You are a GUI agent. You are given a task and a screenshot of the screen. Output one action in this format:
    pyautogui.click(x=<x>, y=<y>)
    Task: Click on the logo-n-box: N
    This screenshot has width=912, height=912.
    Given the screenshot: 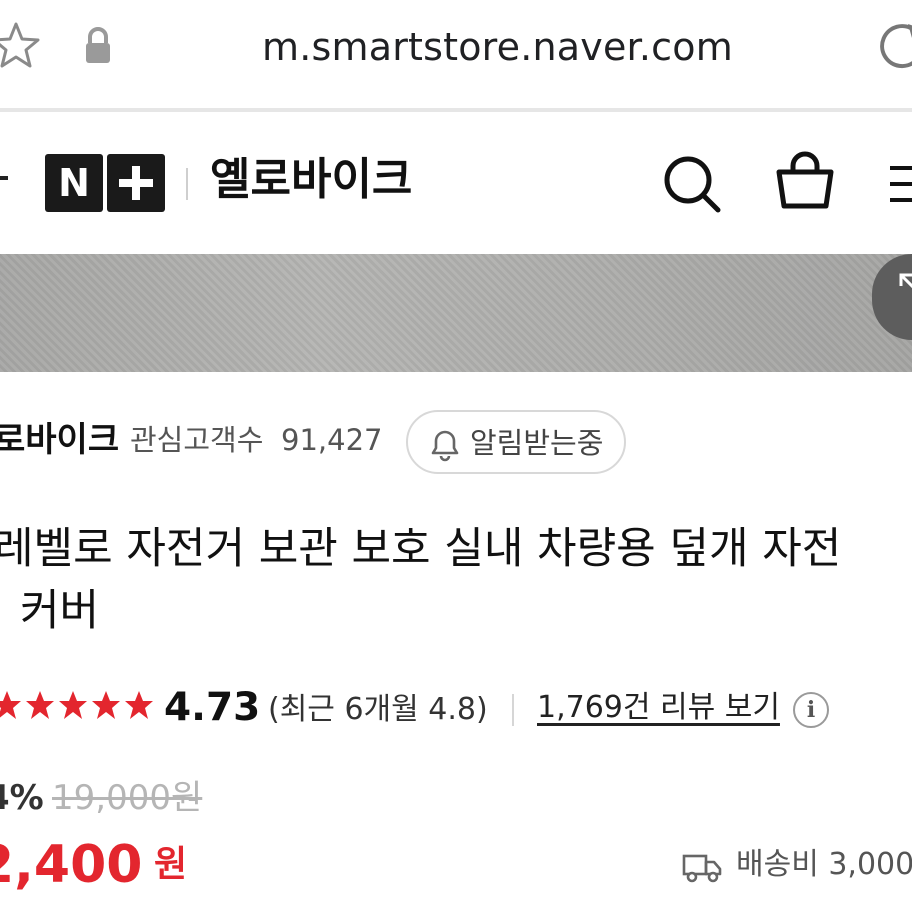 What is the action you would take?
    pyautogui.click(x=74, y=183)
    